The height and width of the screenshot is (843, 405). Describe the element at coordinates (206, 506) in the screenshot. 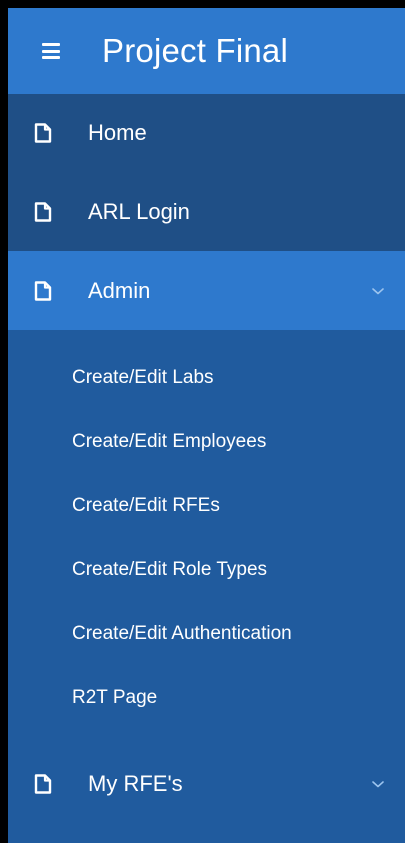

I see `submenu-item-create-edit-rfes: Create/Edit RFEs` at that location.